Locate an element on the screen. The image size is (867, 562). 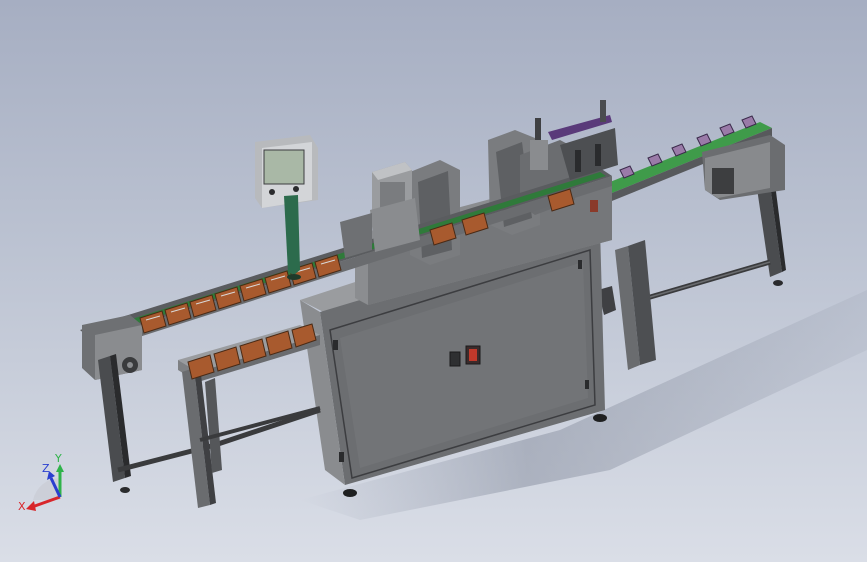
coordinate-triad: X Y Z is located at coordinates (41, 482).